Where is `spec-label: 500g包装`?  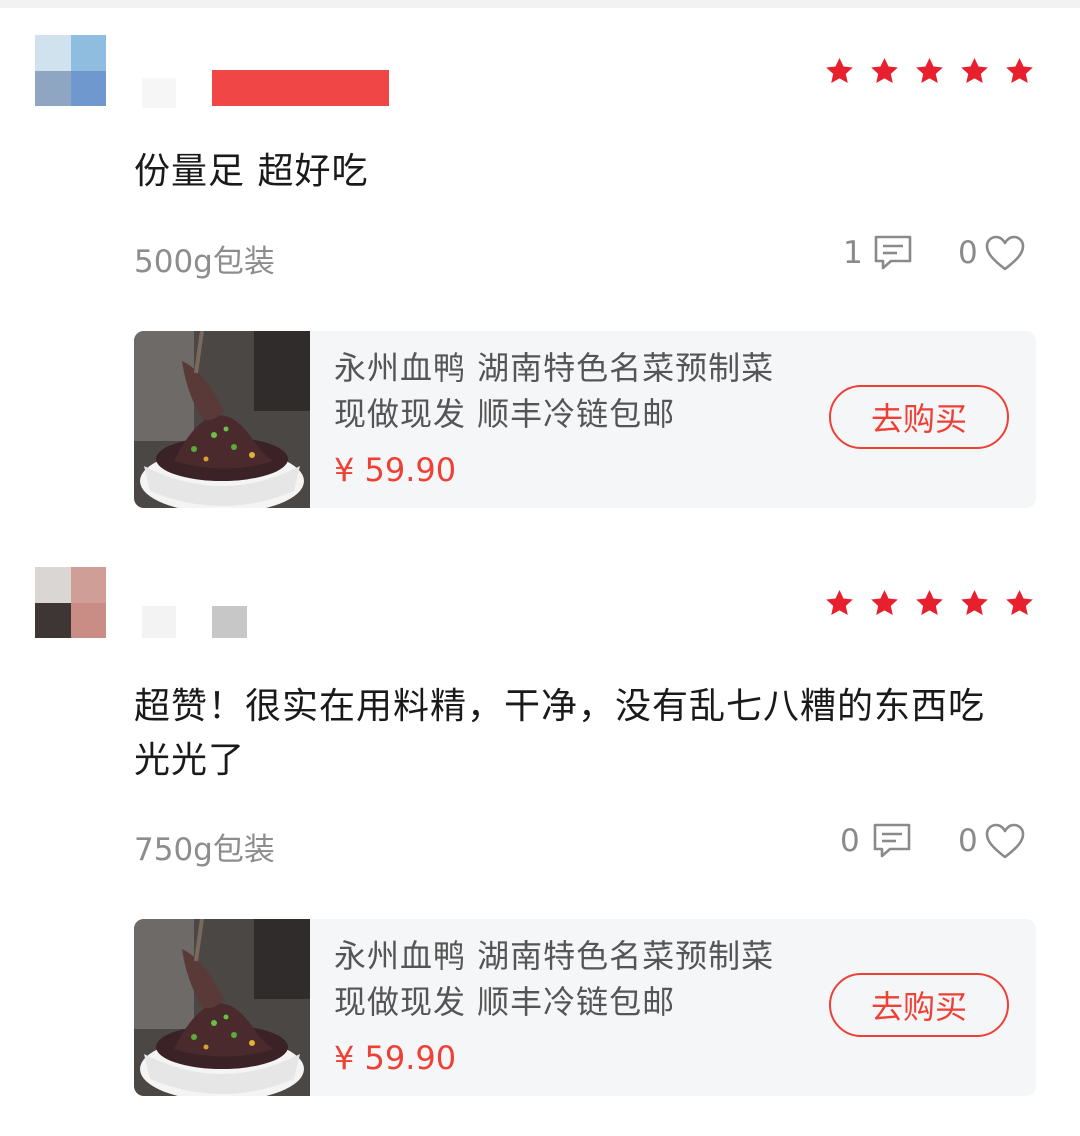 spec-label: 500g包装 is located at coordinates (204, 262).